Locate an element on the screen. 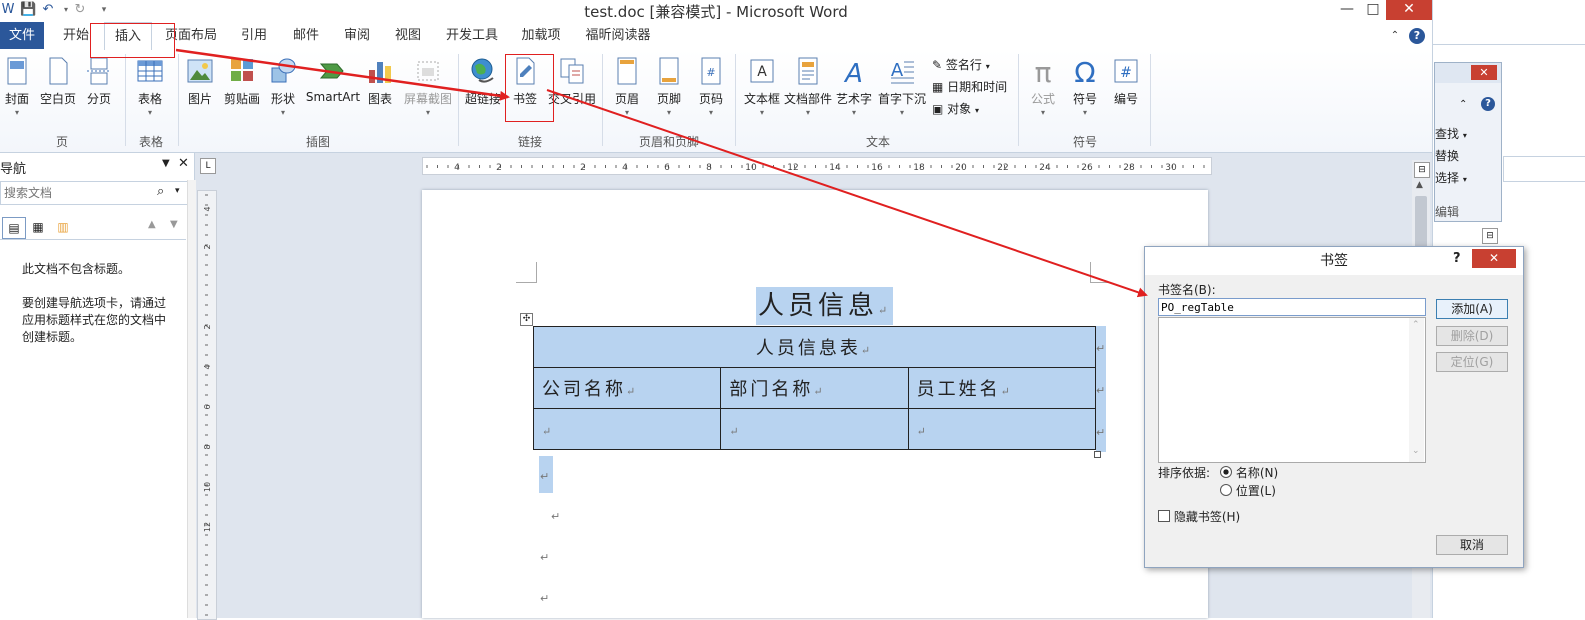 Image resolution: width=1585 pixels, height=620 pixels. annotation-arrow-to-bookmark is located at coordinates (342, 74).